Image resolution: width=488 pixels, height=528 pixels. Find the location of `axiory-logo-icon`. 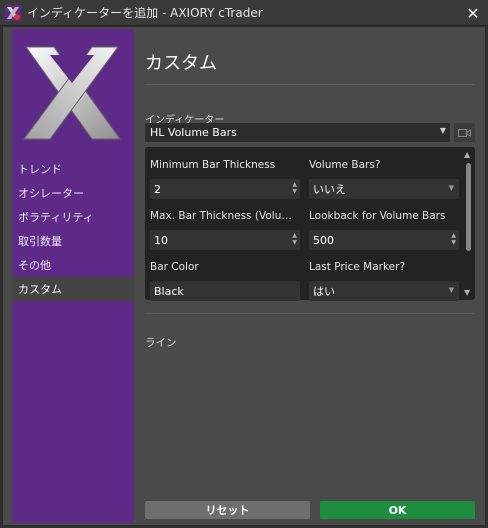

axiory-logo-icon is located at coordinates (72, 93).